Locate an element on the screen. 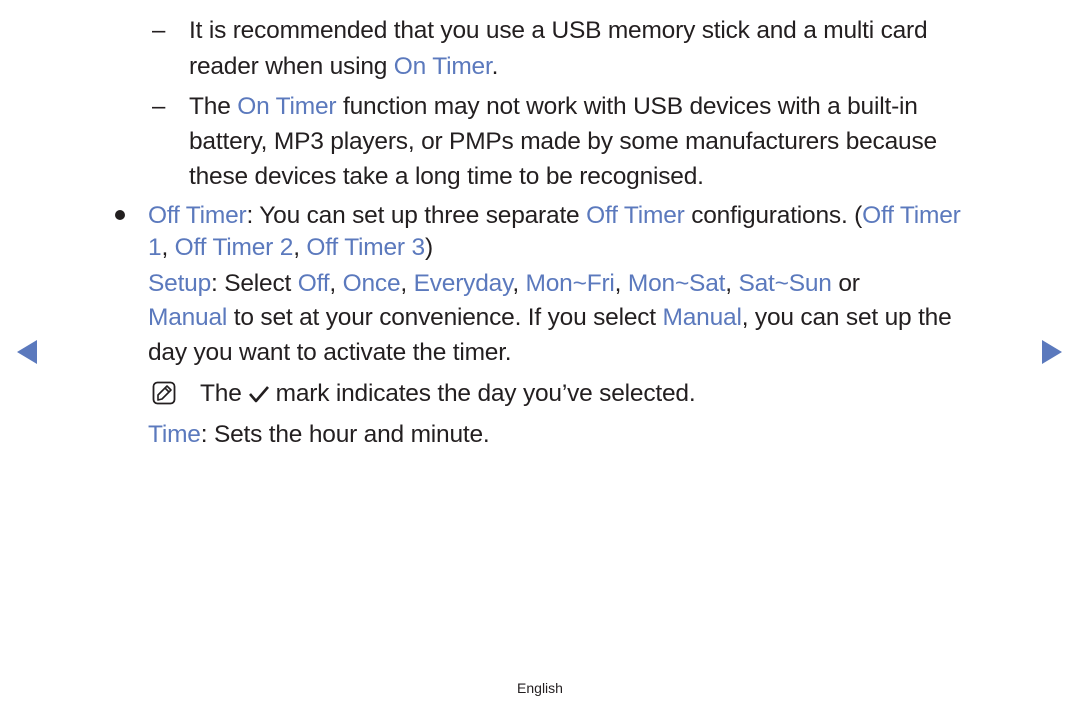 This screenshot has width=1080, height=705. off-timer-2: Off Timer 2 is located at coordinates (234, 247).